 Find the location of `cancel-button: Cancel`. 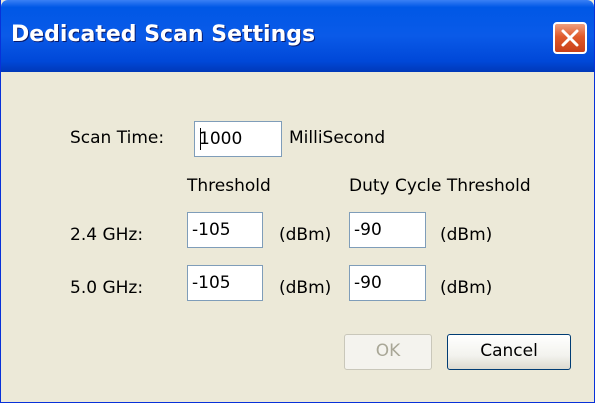

cancel-button: Cancel is located at coordinates (509, 352).